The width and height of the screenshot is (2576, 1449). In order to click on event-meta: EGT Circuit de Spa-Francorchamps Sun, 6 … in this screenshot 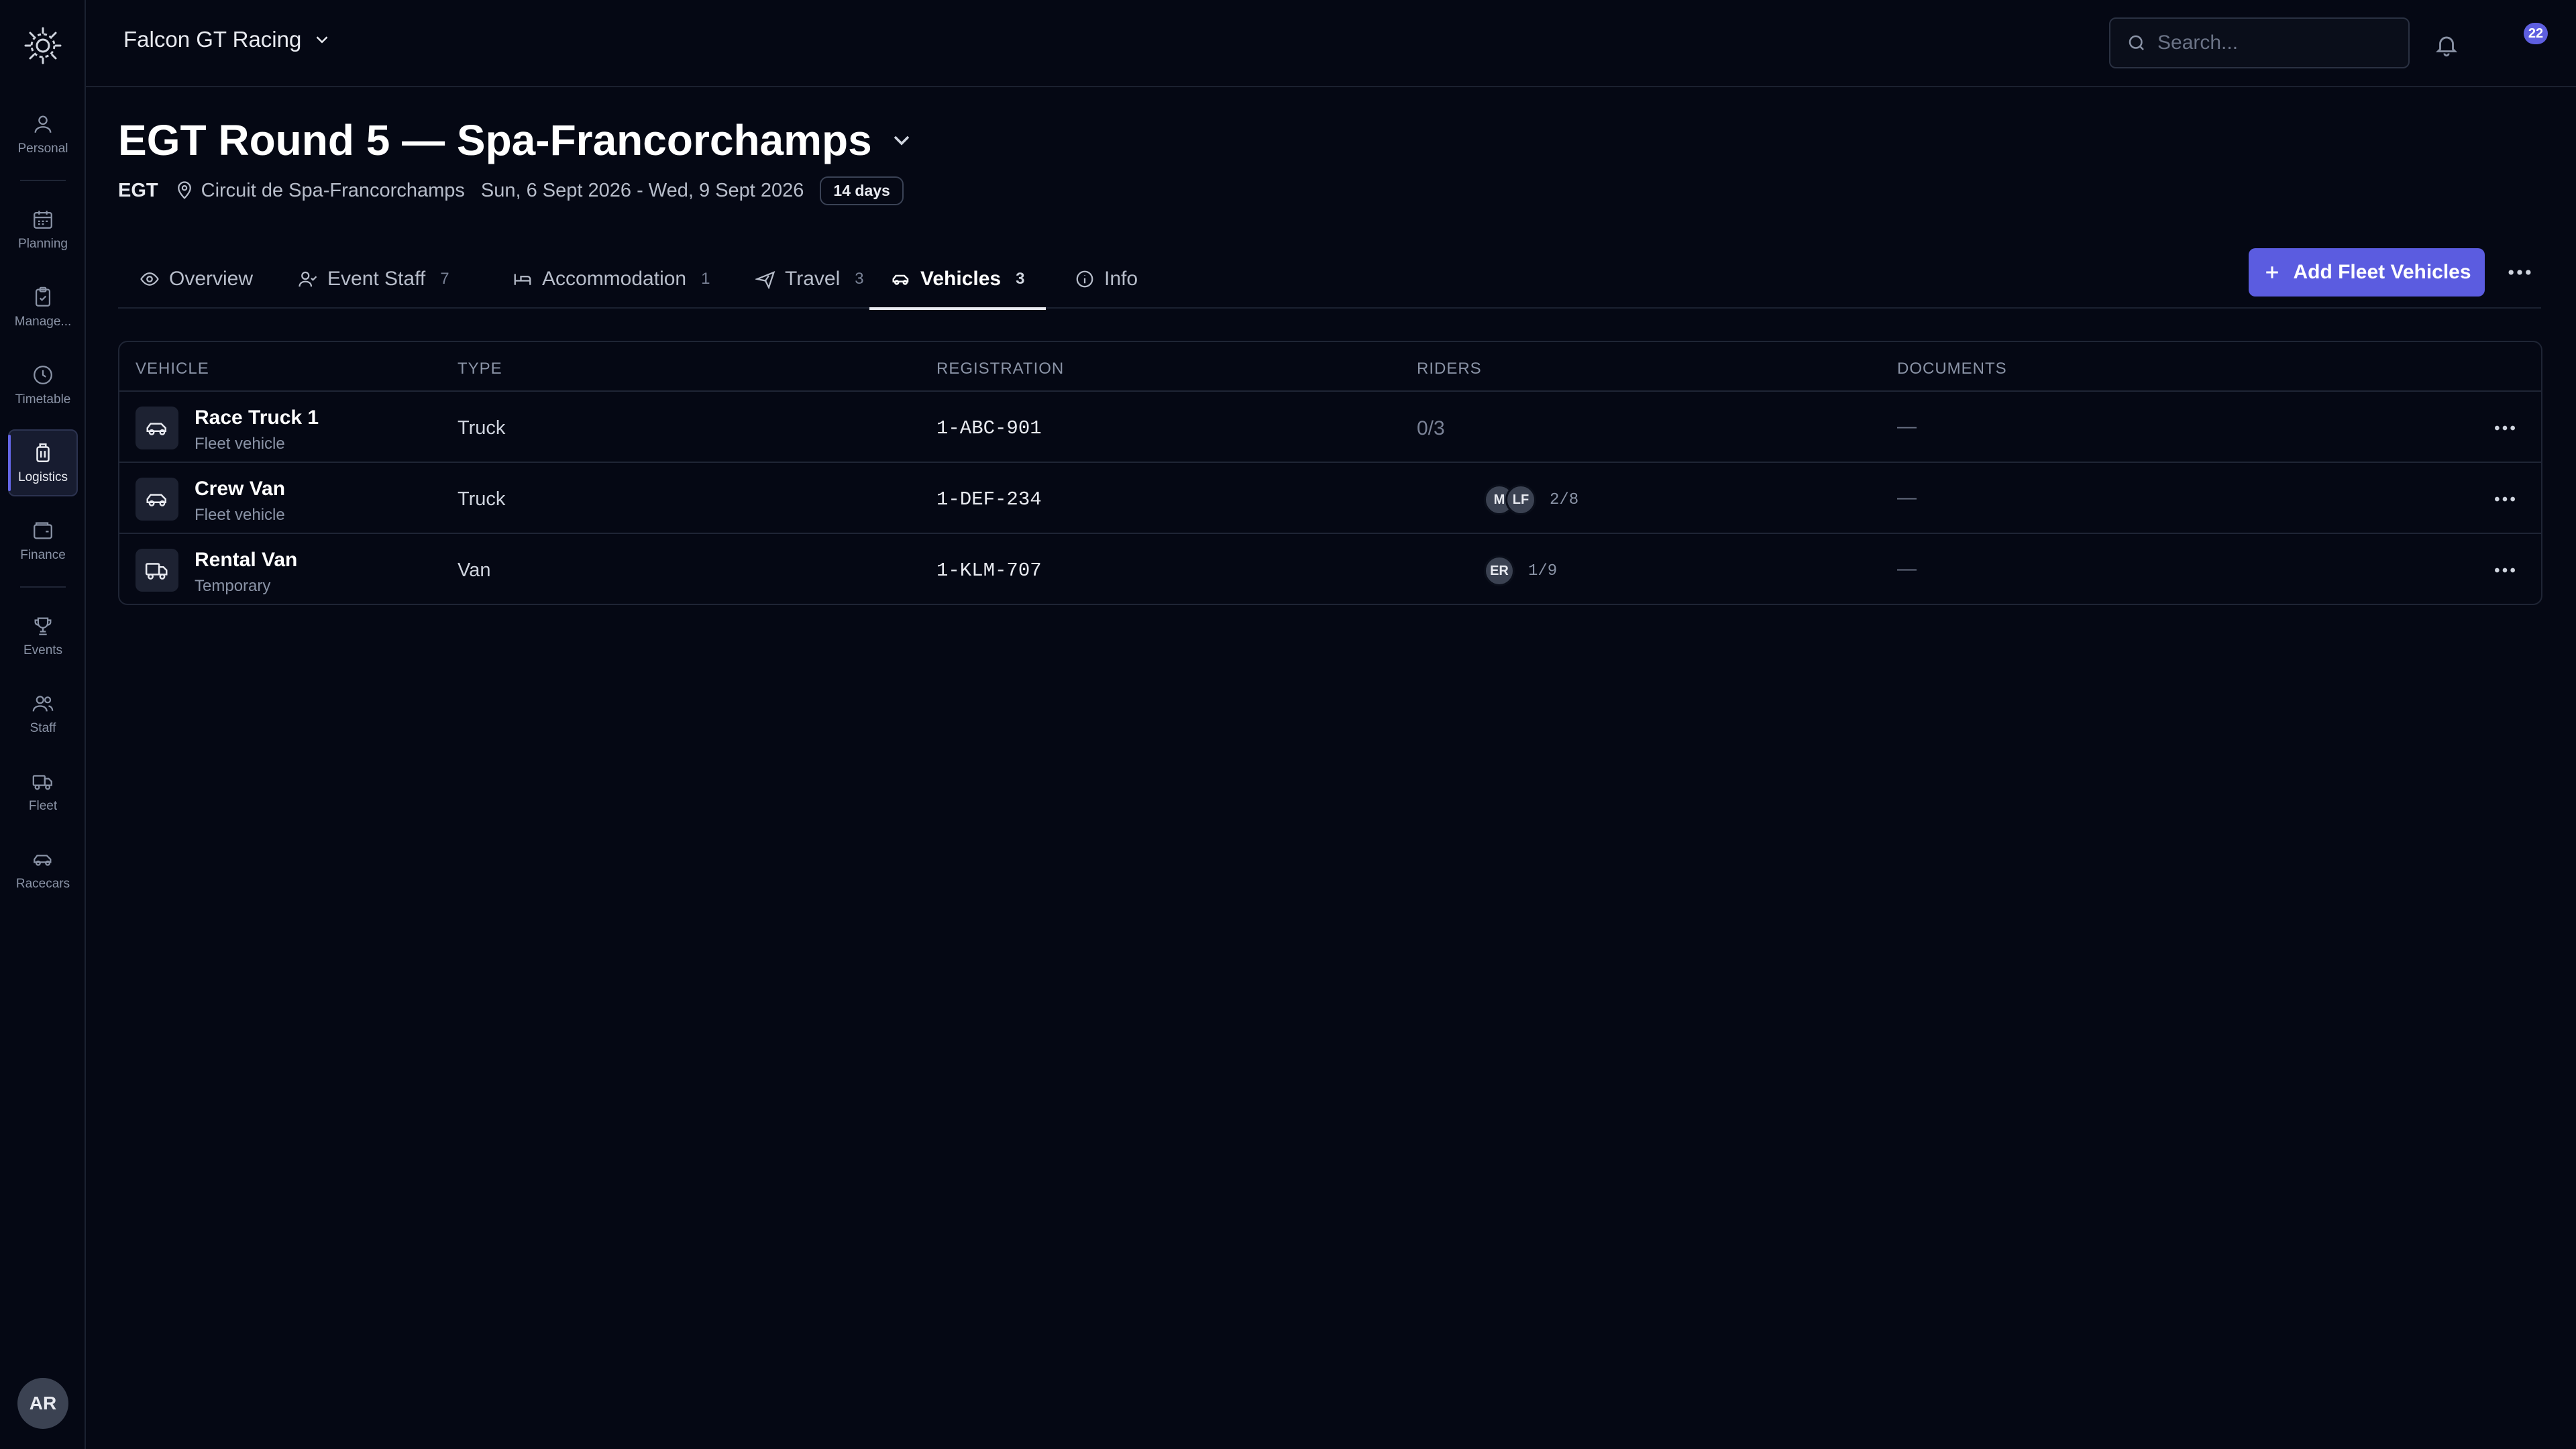, I will do `click(511, 190)`.